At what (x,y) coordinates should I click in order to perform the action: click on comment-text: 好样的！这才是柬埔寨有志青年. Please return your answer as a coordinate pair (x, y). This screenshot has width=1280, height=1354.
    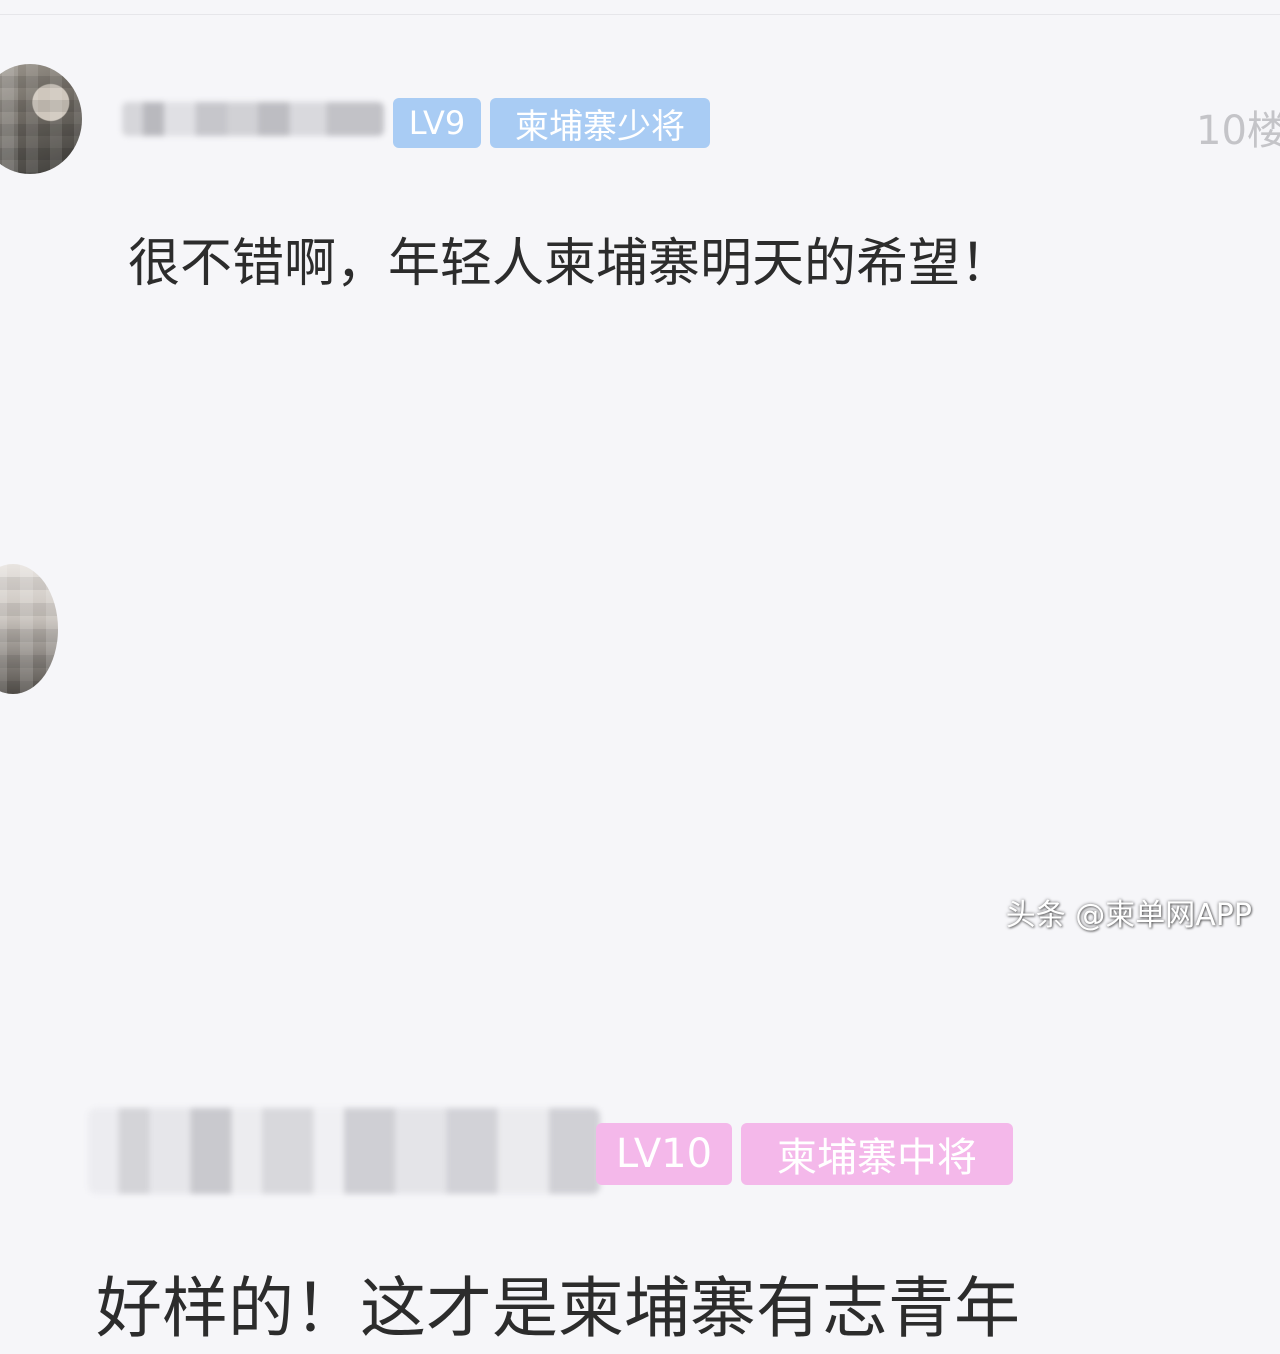
    Looking at the image, I should click on (558, 1308).